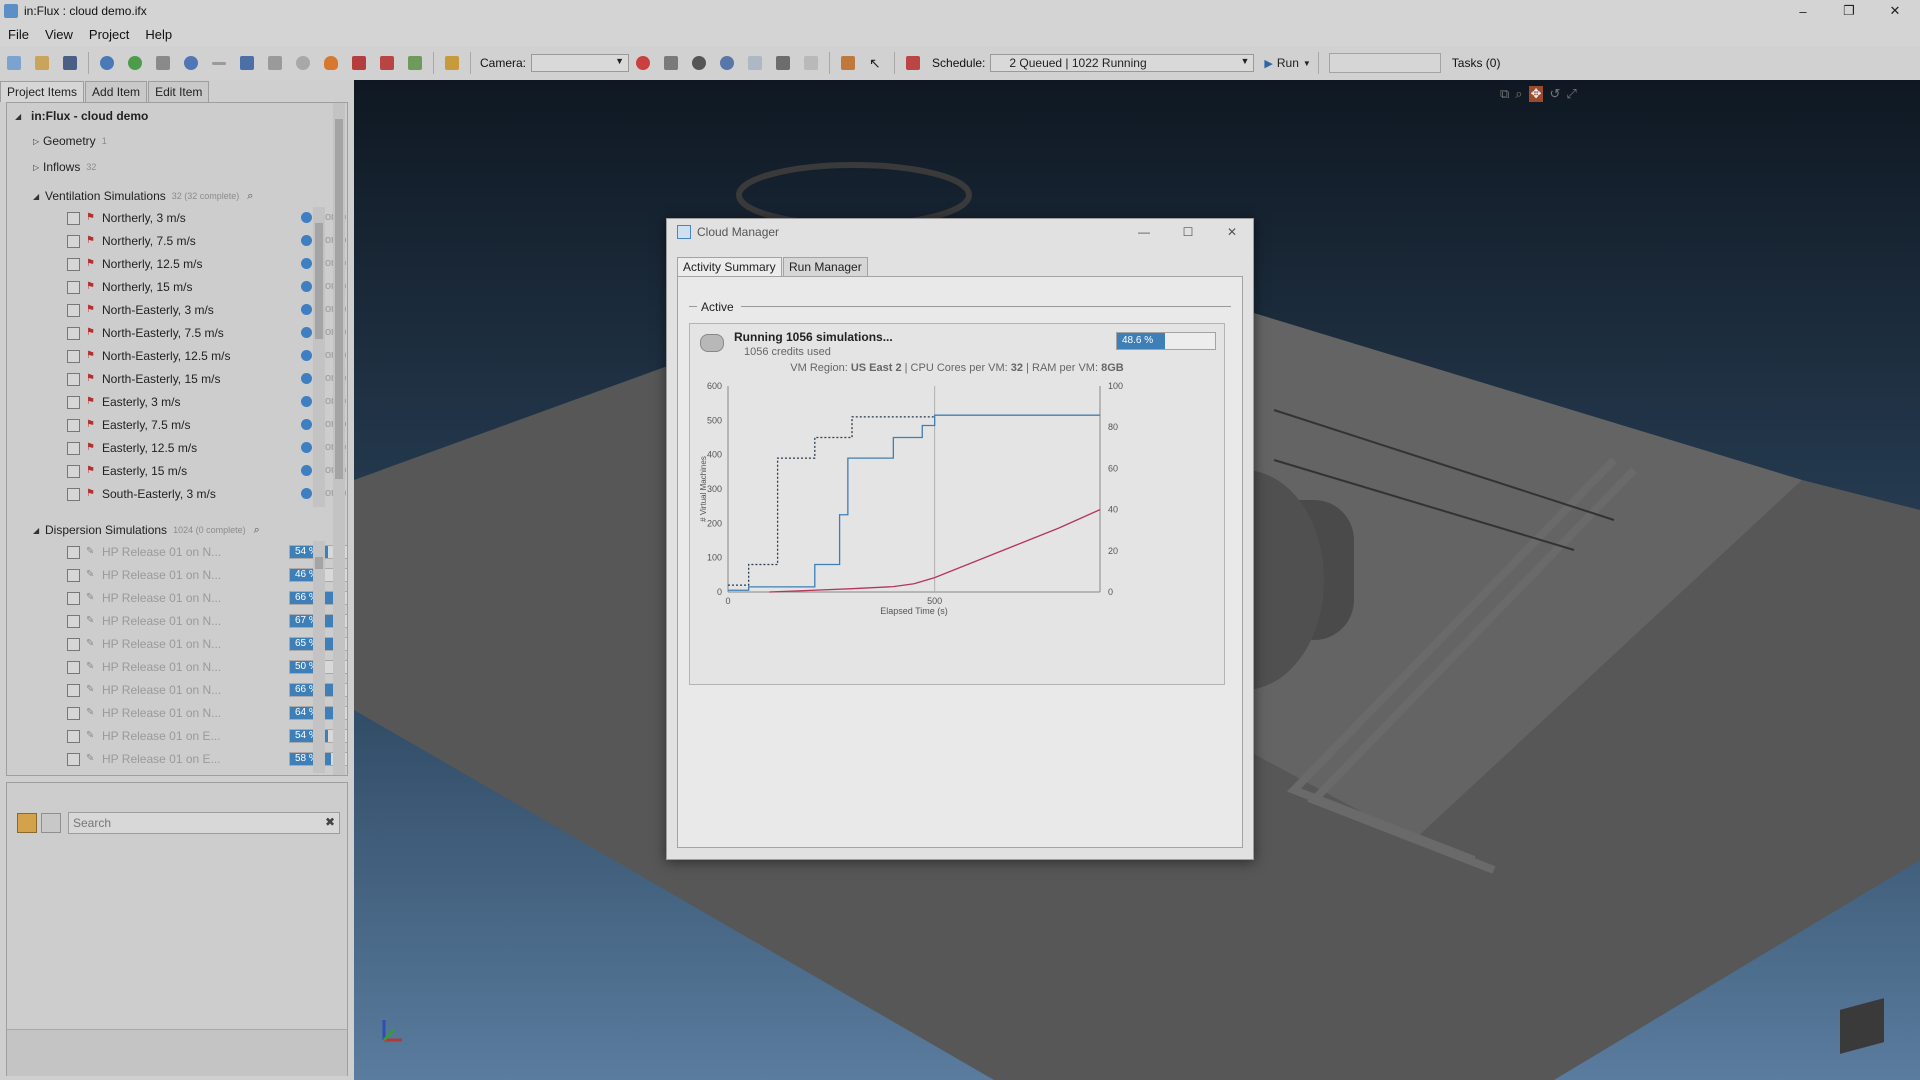 The image size is (1920, 1080). Describe the element at coordinates (207, 333) in the screenshot. I see `ventilation-item: ⚑North-Easterly, 7.5 m/sComplete` at that location.